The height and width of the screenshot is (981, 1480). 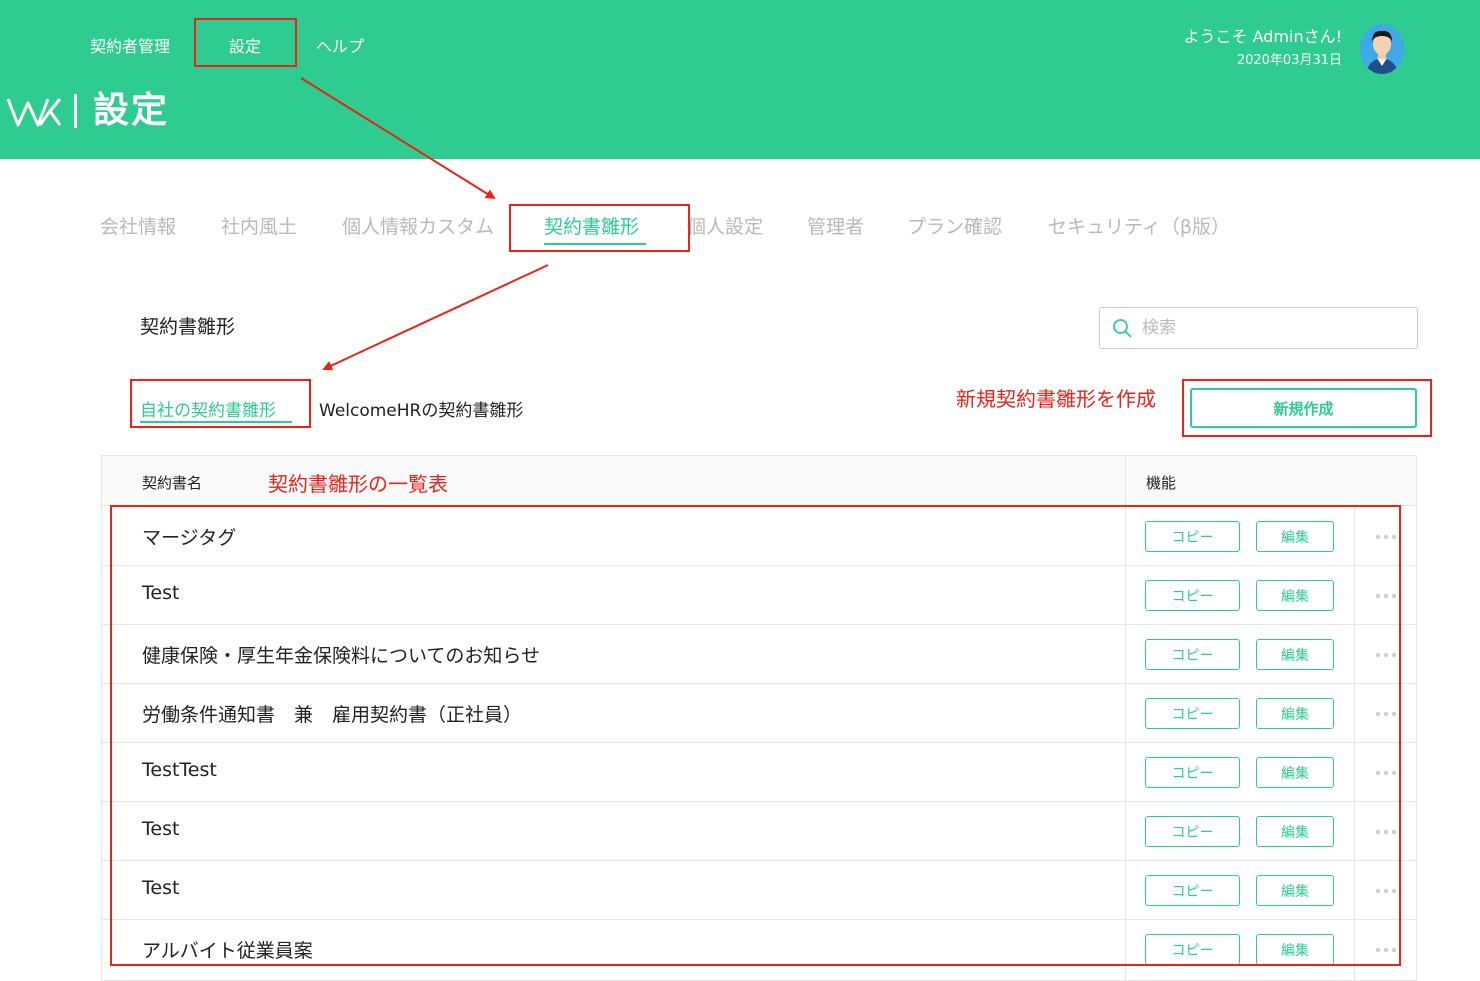 What do you see at coordinates (418, 225) in the screenshot?
I see `tab-personal-info-custom: 個人情報カスタム` at bounding box center [418, 225].